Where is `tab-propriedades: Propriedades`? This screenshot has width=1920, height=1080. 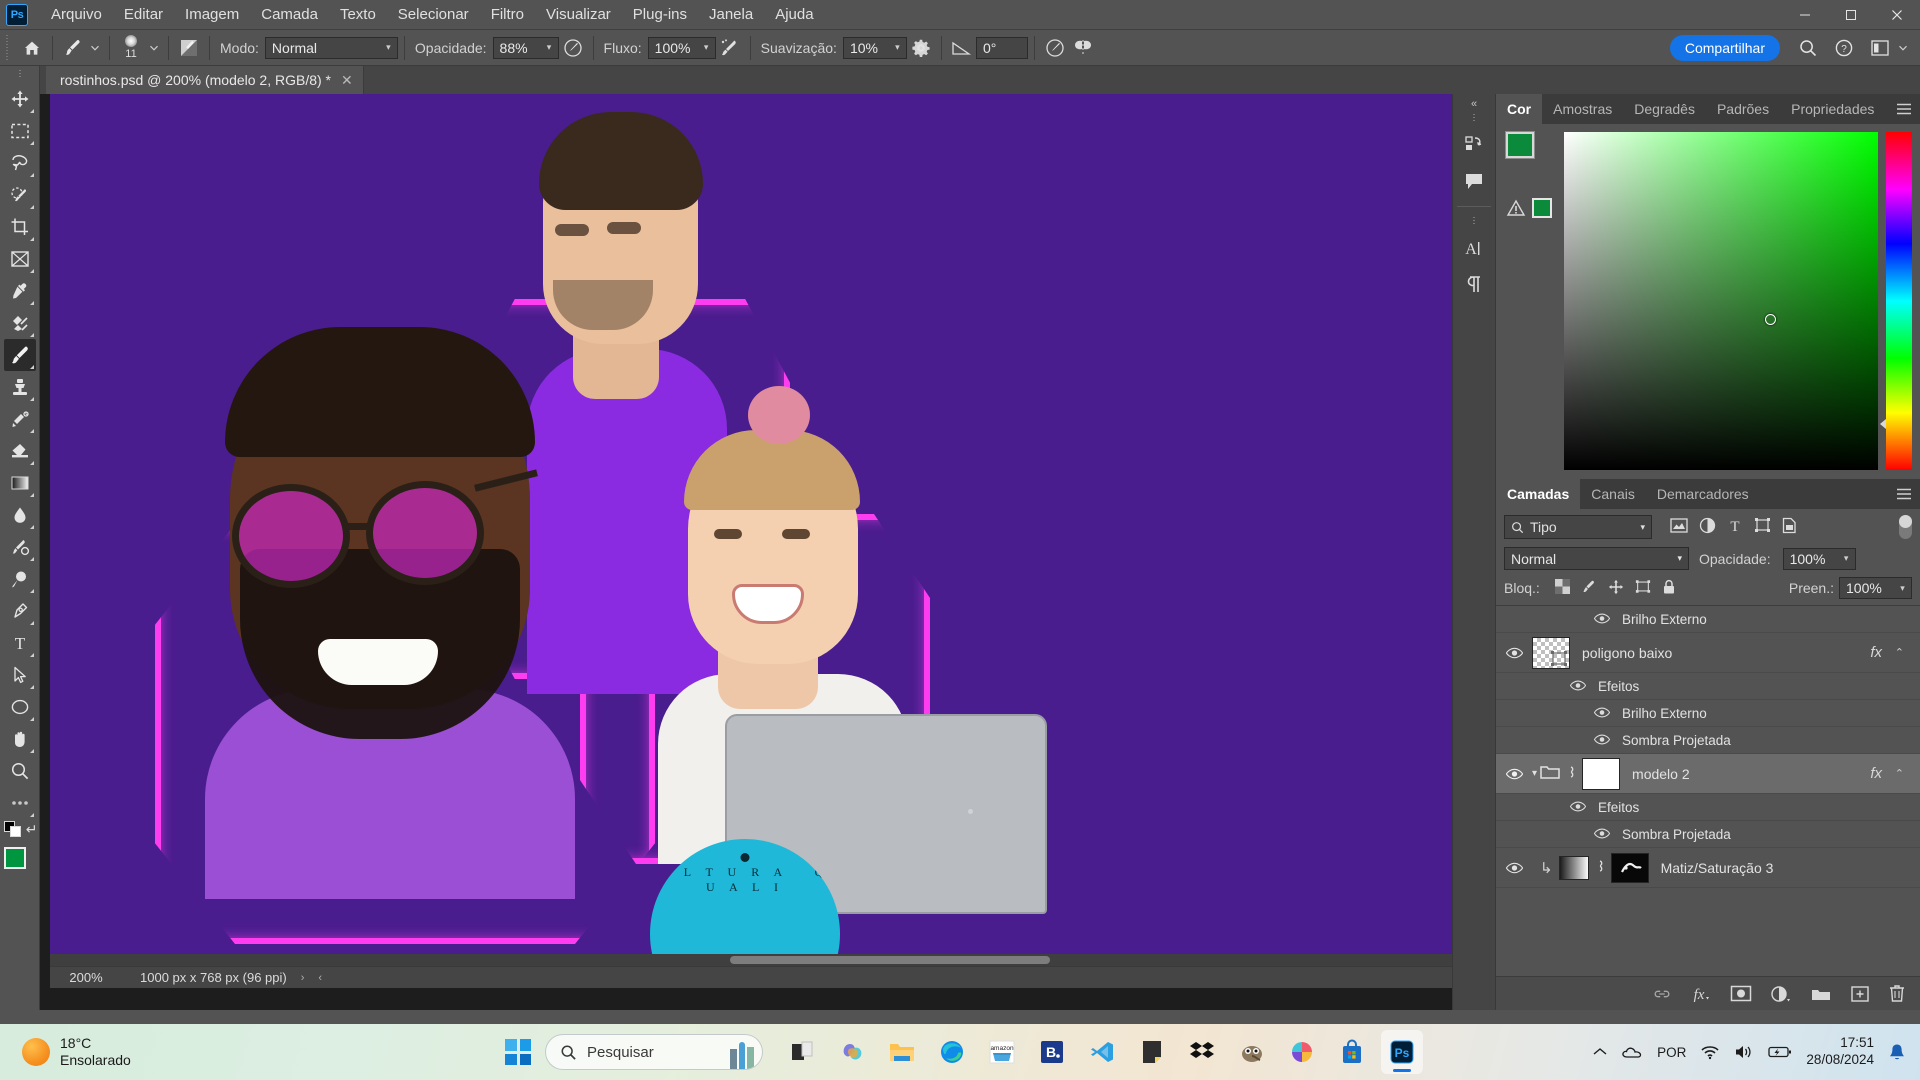 tab-propriedades: Propriedades is located at coordinates (1832, 109).